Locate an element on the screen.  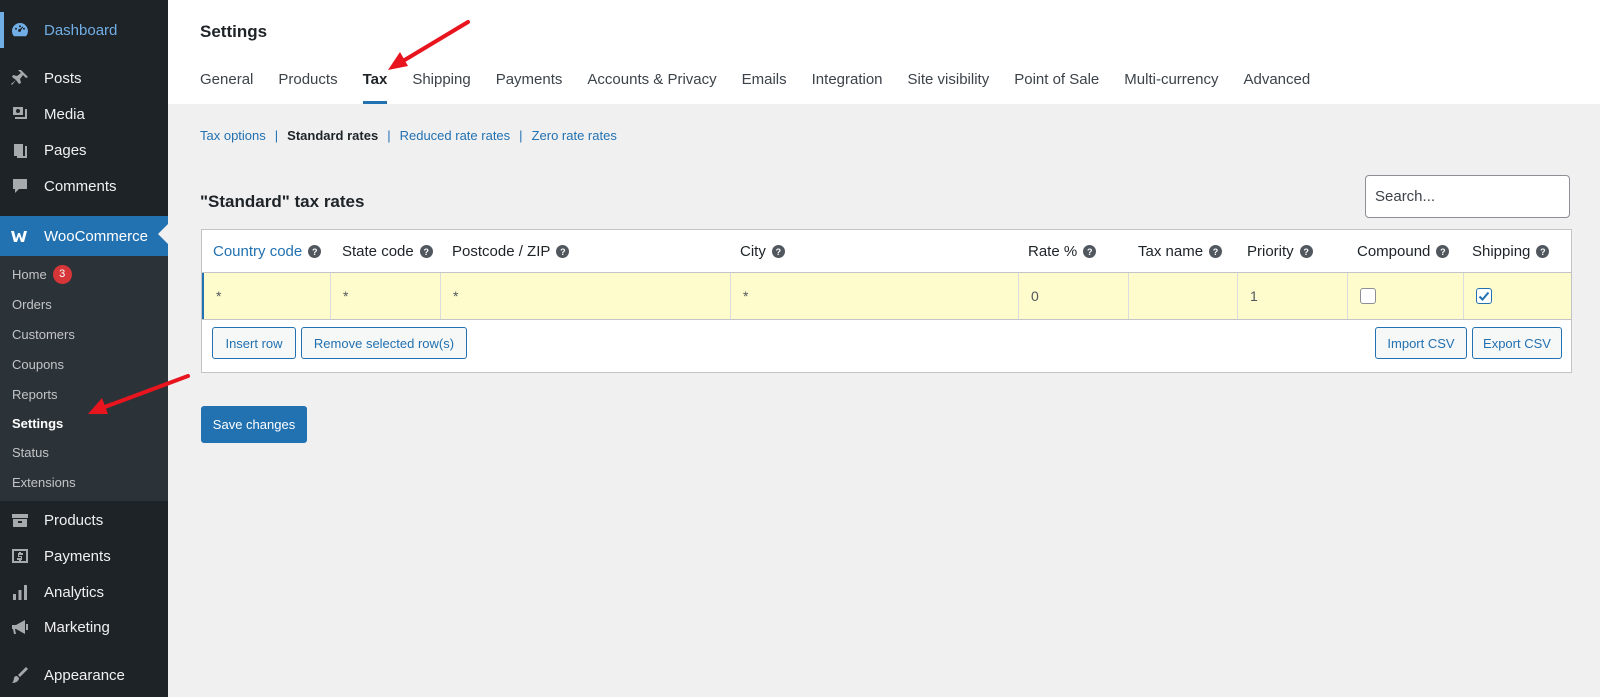
submenu-label: Customers is located at coordinates (43, 334).